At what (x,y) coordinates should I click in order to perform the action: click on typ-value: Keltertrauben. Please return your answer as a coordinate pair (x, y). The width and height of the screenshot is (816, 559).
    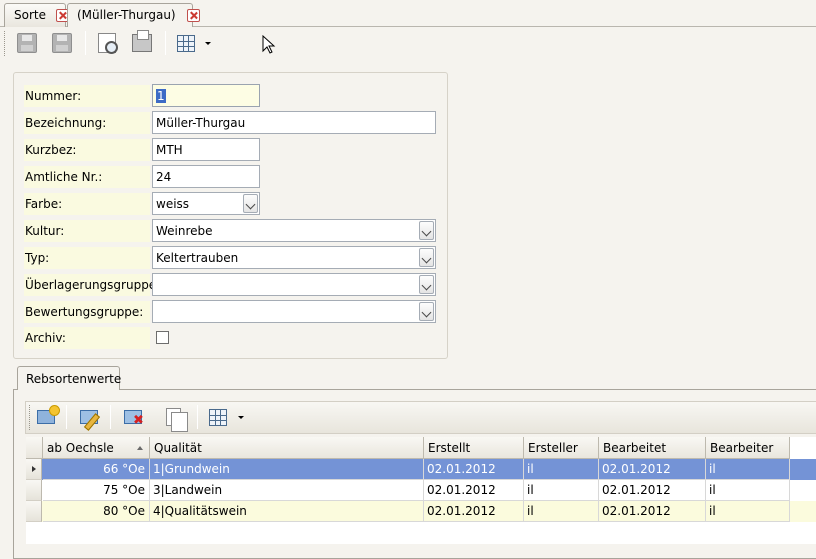
    Looking at the image, I should click on (197, 258).